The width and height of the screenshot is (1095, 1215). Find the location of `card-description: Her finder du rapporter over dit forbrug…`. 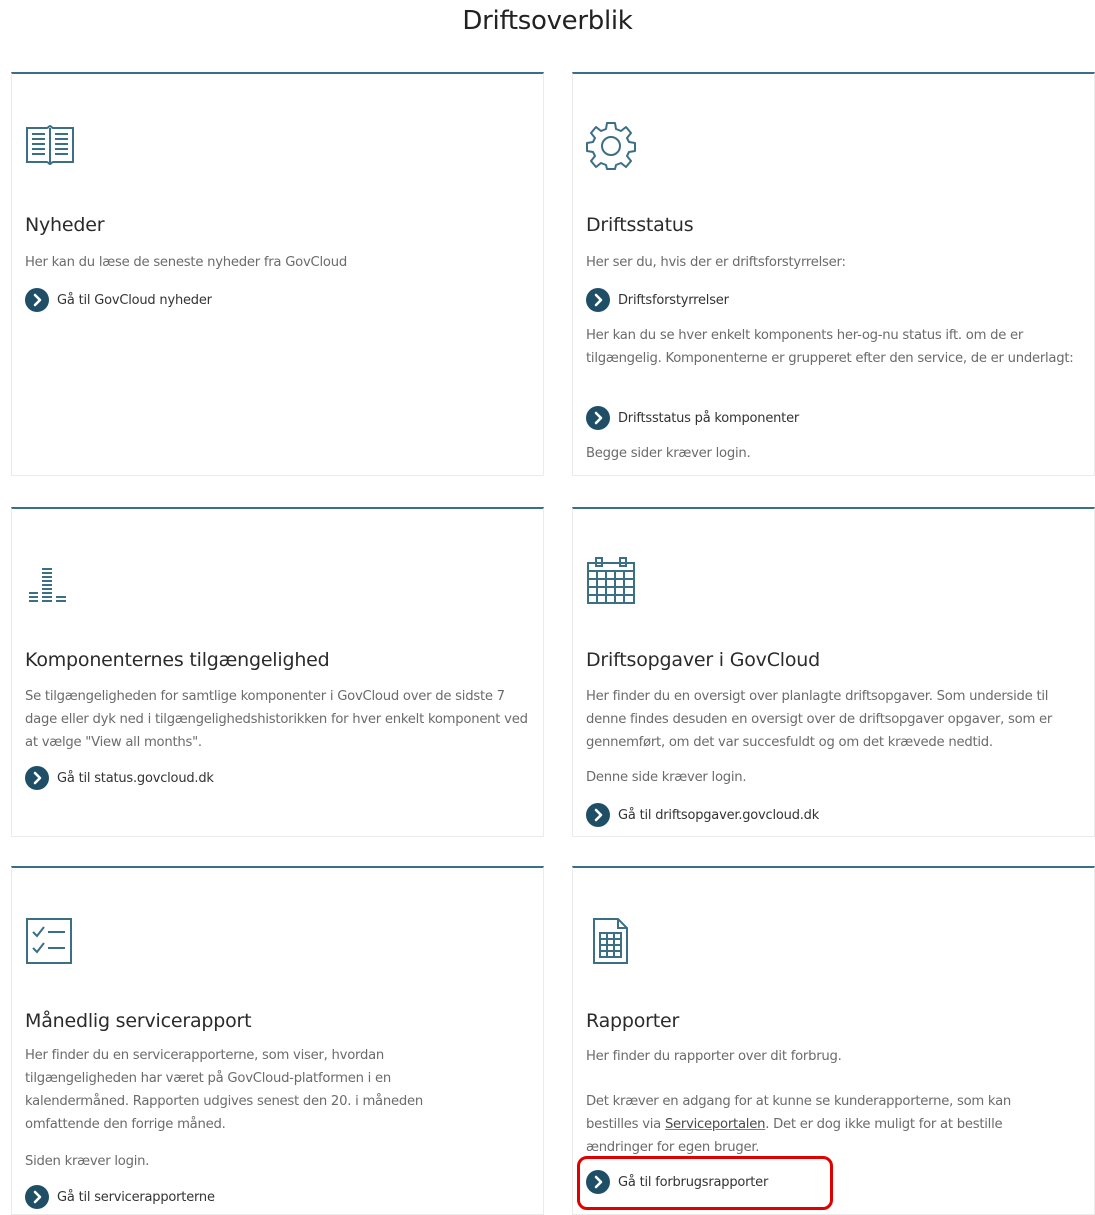

card-description: Her finder du rapporter over dit forbrug… is located at coordinates (714, 1056).